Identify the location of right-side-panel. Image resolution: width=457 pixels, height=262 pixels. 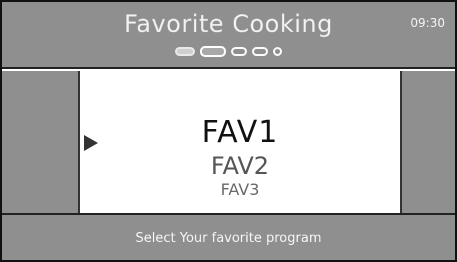
(427, 142).